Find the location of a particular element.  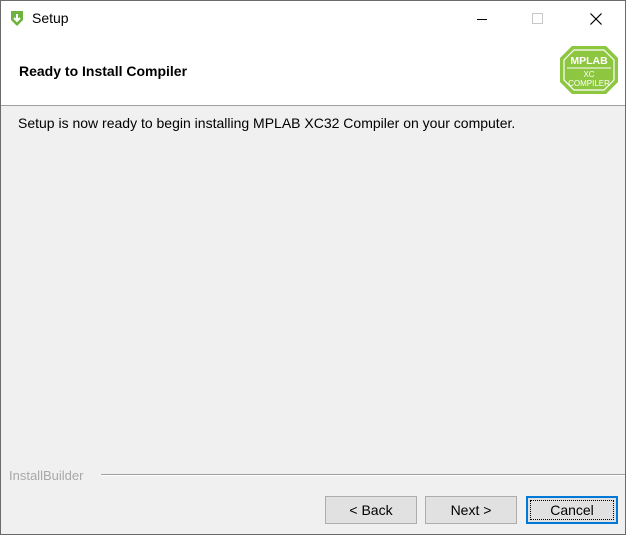

footer-branding: InstallBuilder is located at coordinates (313, 475).